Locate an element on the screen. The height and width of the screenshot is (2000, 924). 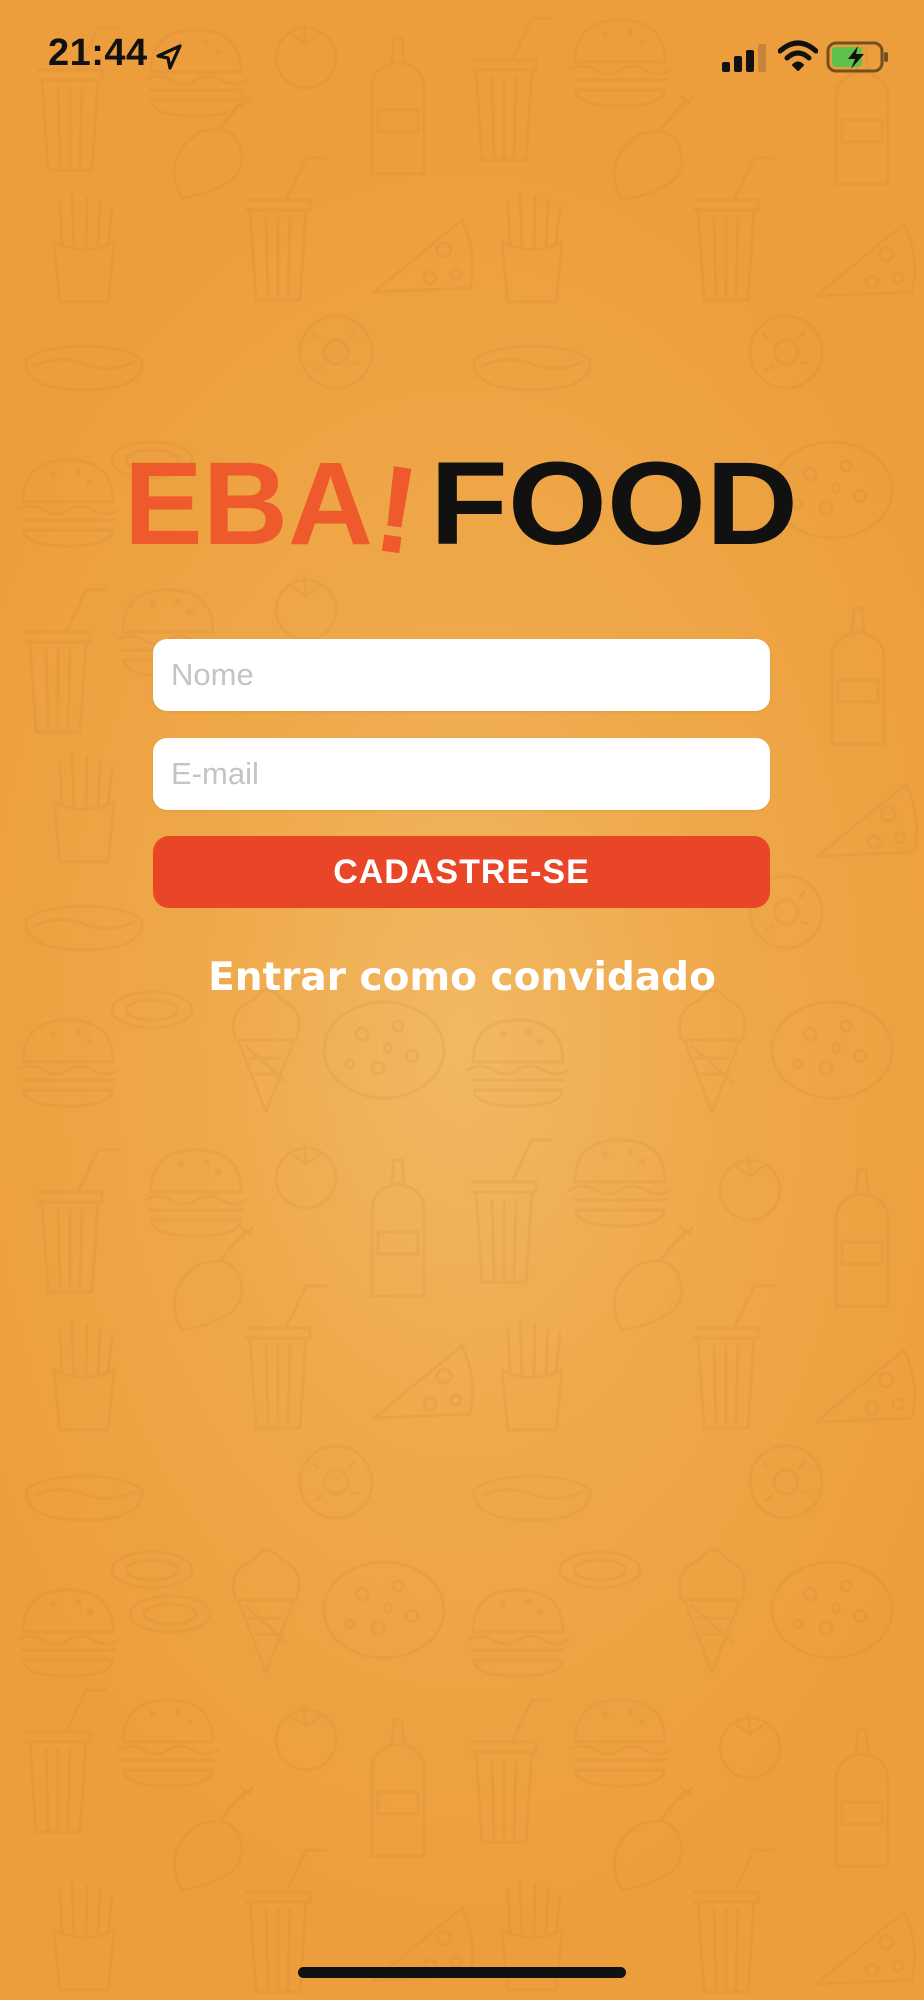
email-field is located at coordinates (461, 774).